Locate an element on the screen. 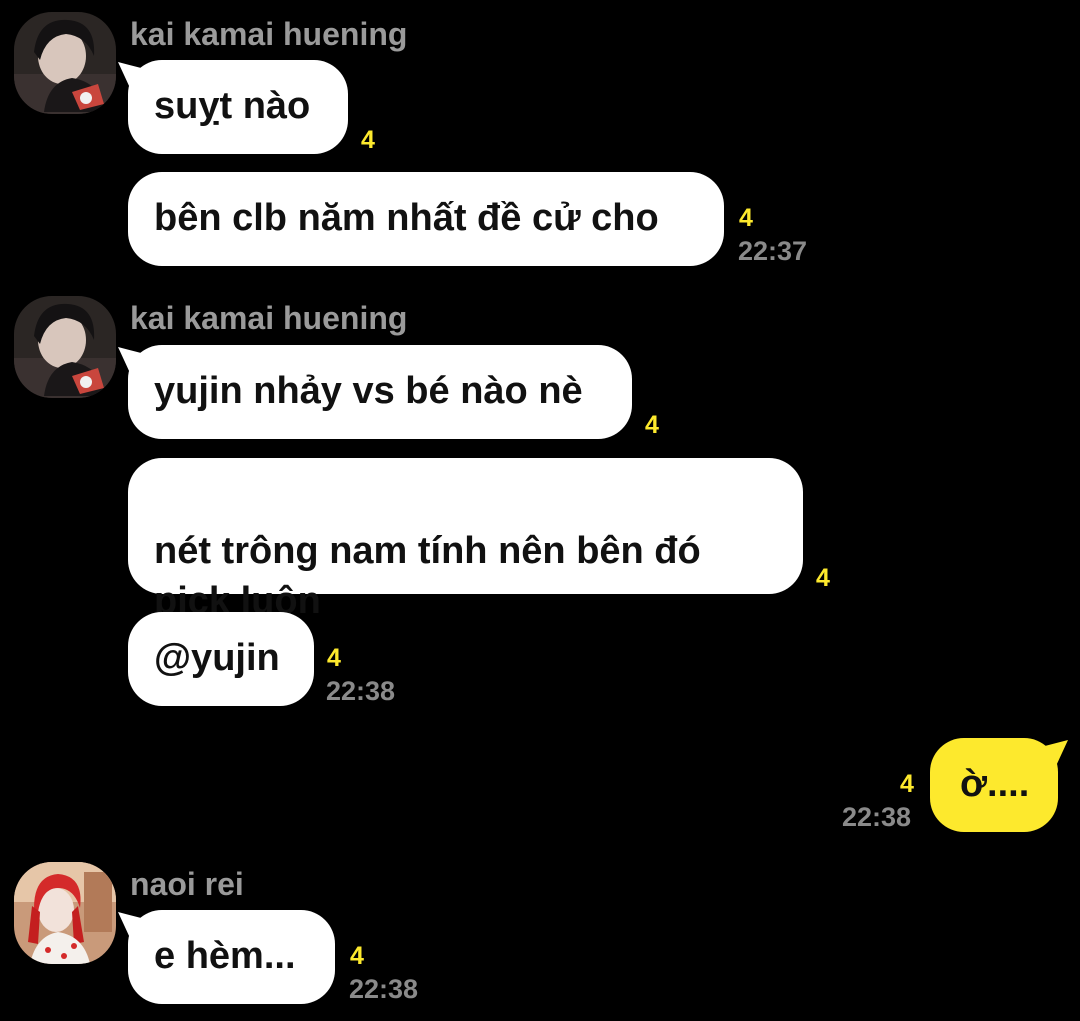  sender-name: naoi rei is located at coordinates (187, 884).